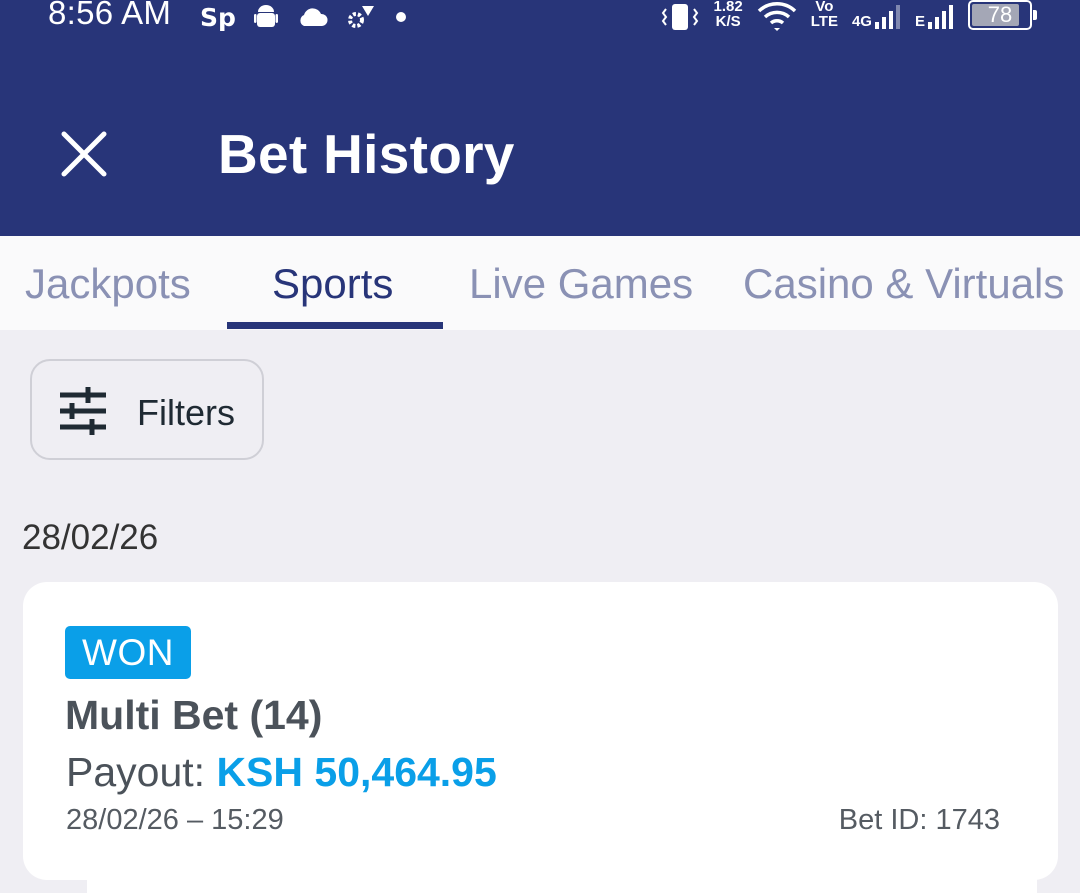 The image size is (1080, 893). I want to click on sliders-icon, so click(83, 411).